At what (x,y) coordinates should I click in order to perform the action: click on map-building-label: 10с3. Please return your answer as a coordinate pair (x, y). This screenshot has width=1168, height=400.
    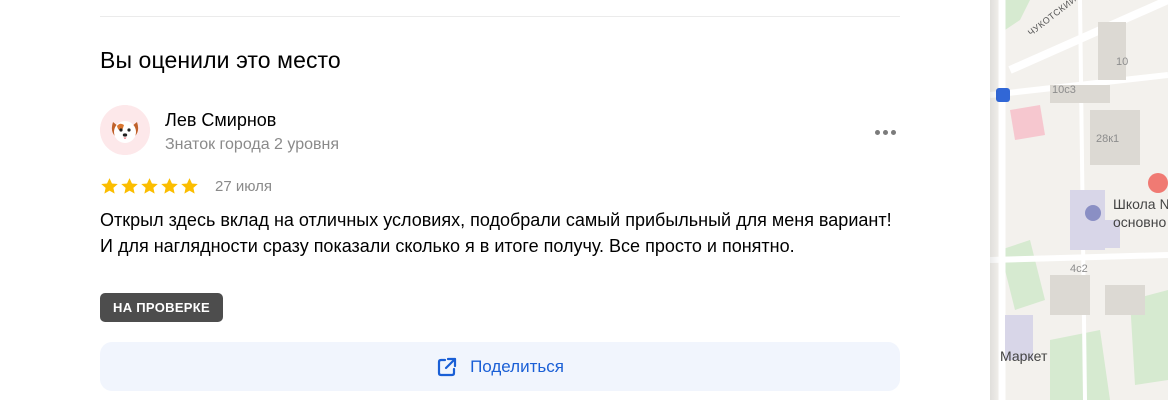
    Looking at the image, I should click on (1064, 90).